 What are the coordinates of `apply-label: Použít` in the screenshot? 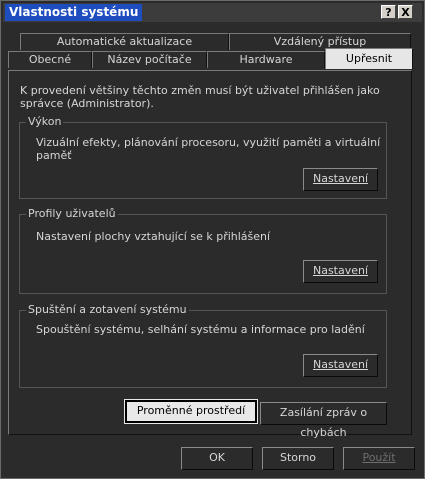 It's located at (379, 457).